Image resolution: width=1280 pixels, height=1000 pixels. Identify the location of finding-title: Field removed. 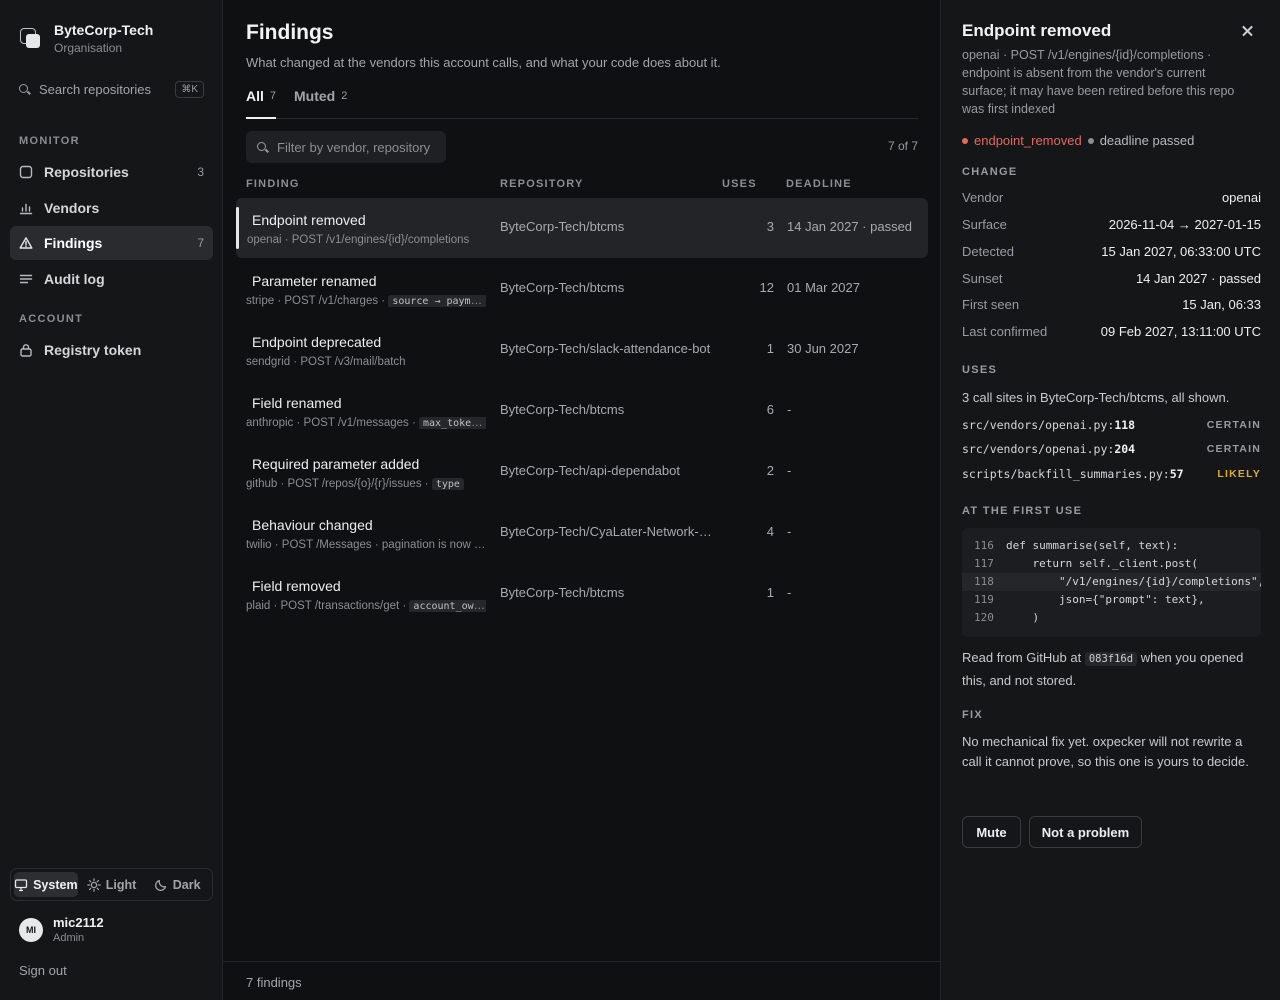
(296, 586).